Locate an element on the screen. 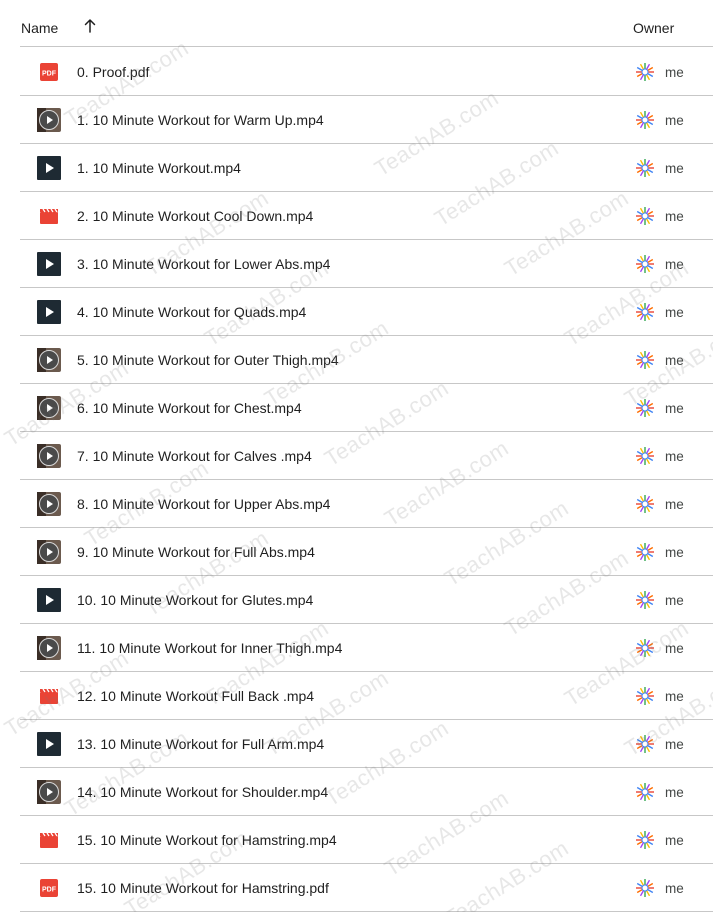  file-row: 9. 10 Minute Workout for Full Abs.mp4 me is located at coordinates (366, 552).